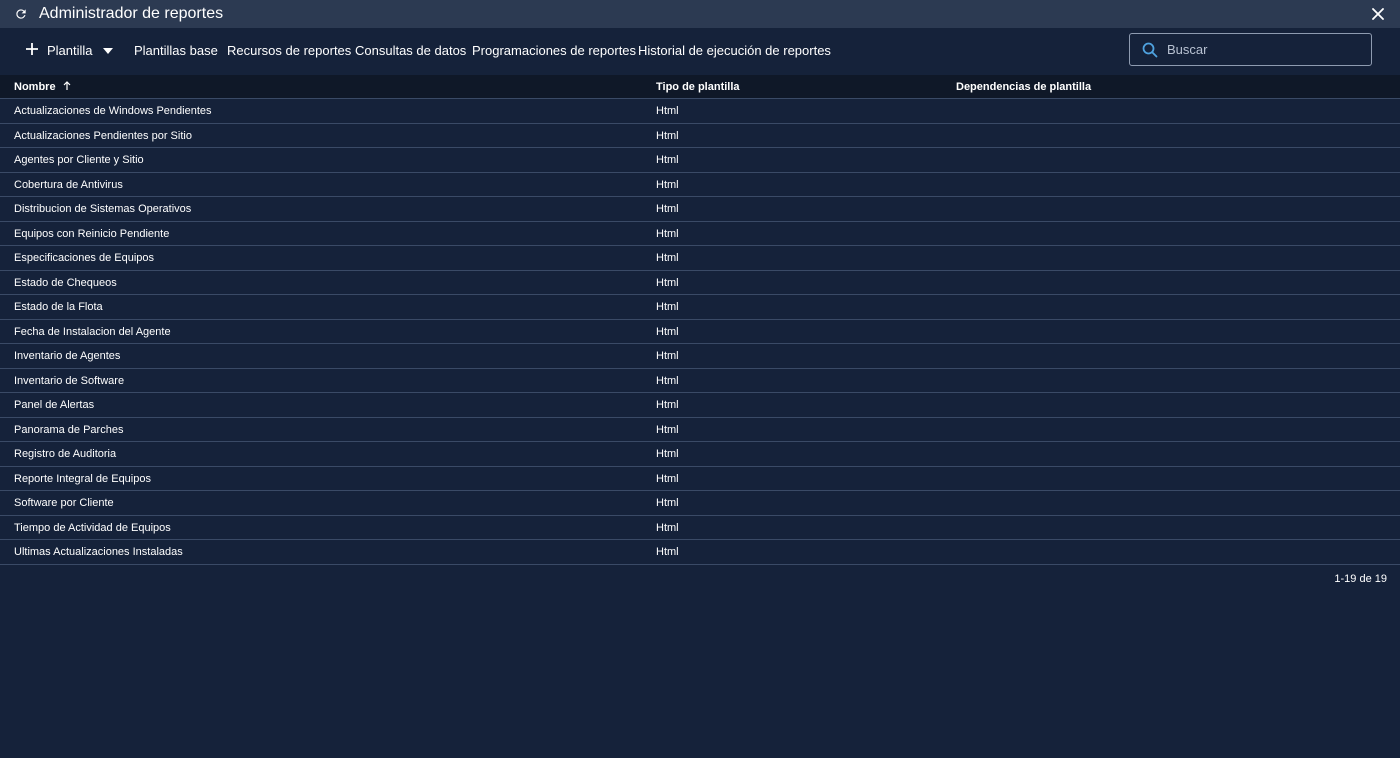  What do you see at coordinates (92, 527) in the screenshot?
I see `cell-name: Tiempo de Actividad de Equipos` at bounding box center [92, 527].